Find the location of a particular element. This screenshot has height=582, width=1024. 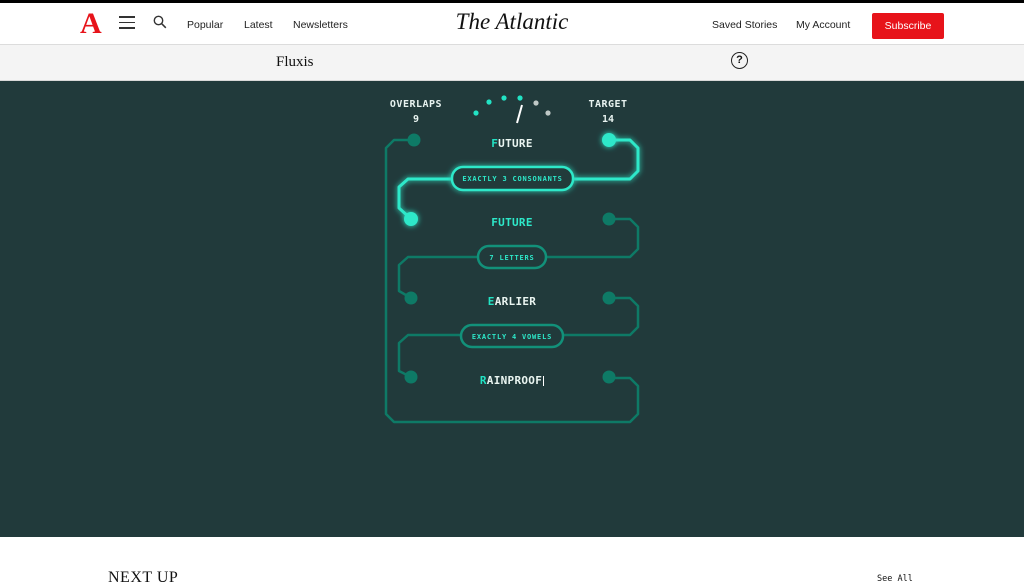

overlaps-label: OVERLAPS is located at coordinates (416, 104).